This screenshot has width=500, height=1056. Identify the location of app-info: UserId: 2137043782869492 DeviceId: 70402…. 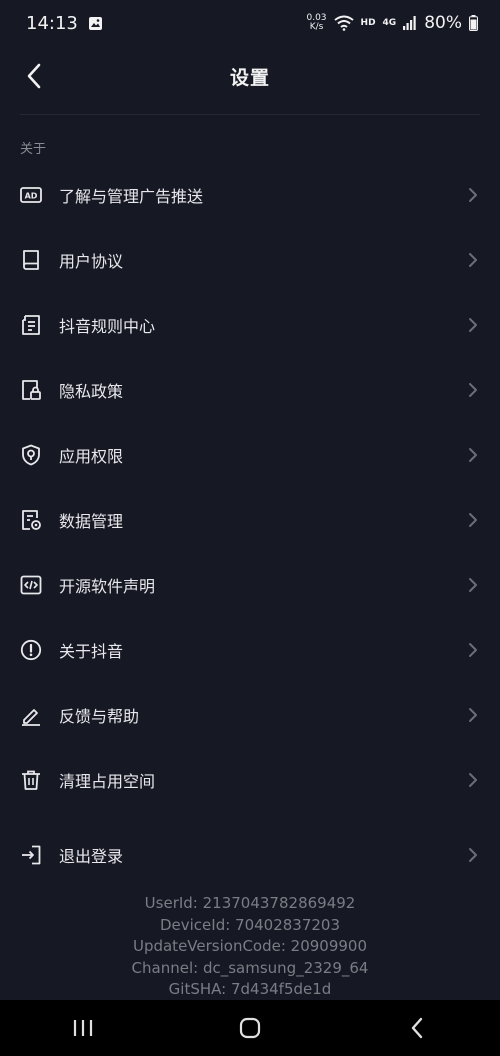
(250, 947).